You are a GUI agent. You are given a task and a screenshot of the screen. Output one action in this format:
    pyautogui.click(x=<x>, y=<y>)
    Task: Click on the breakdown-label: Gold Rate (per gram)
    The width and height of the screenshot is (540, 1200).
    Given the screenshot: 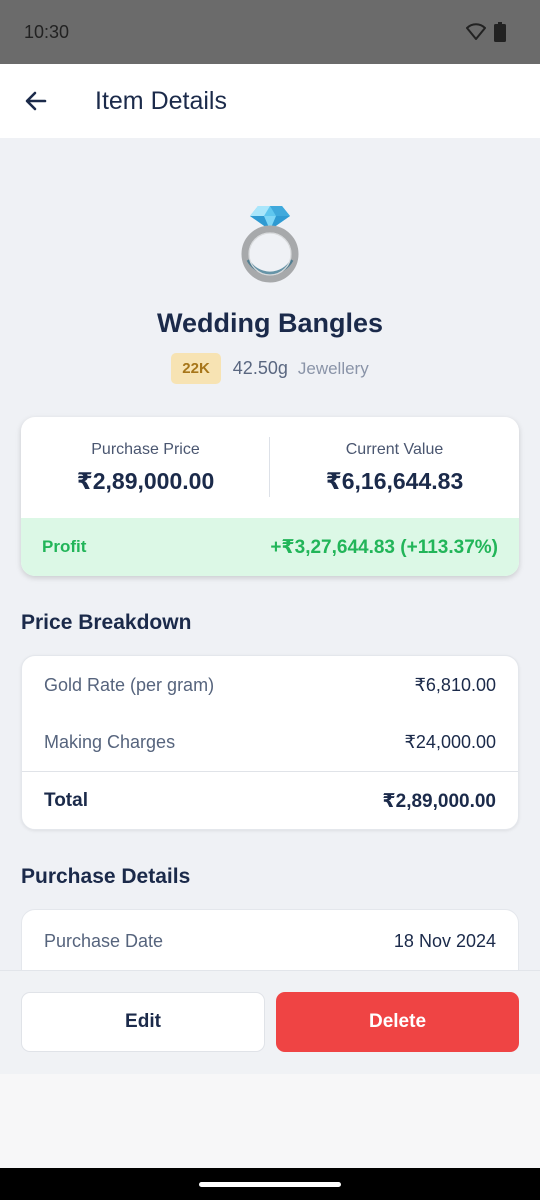 What is the action you would take?
    pyautogui.click(x=129, y=684)
    